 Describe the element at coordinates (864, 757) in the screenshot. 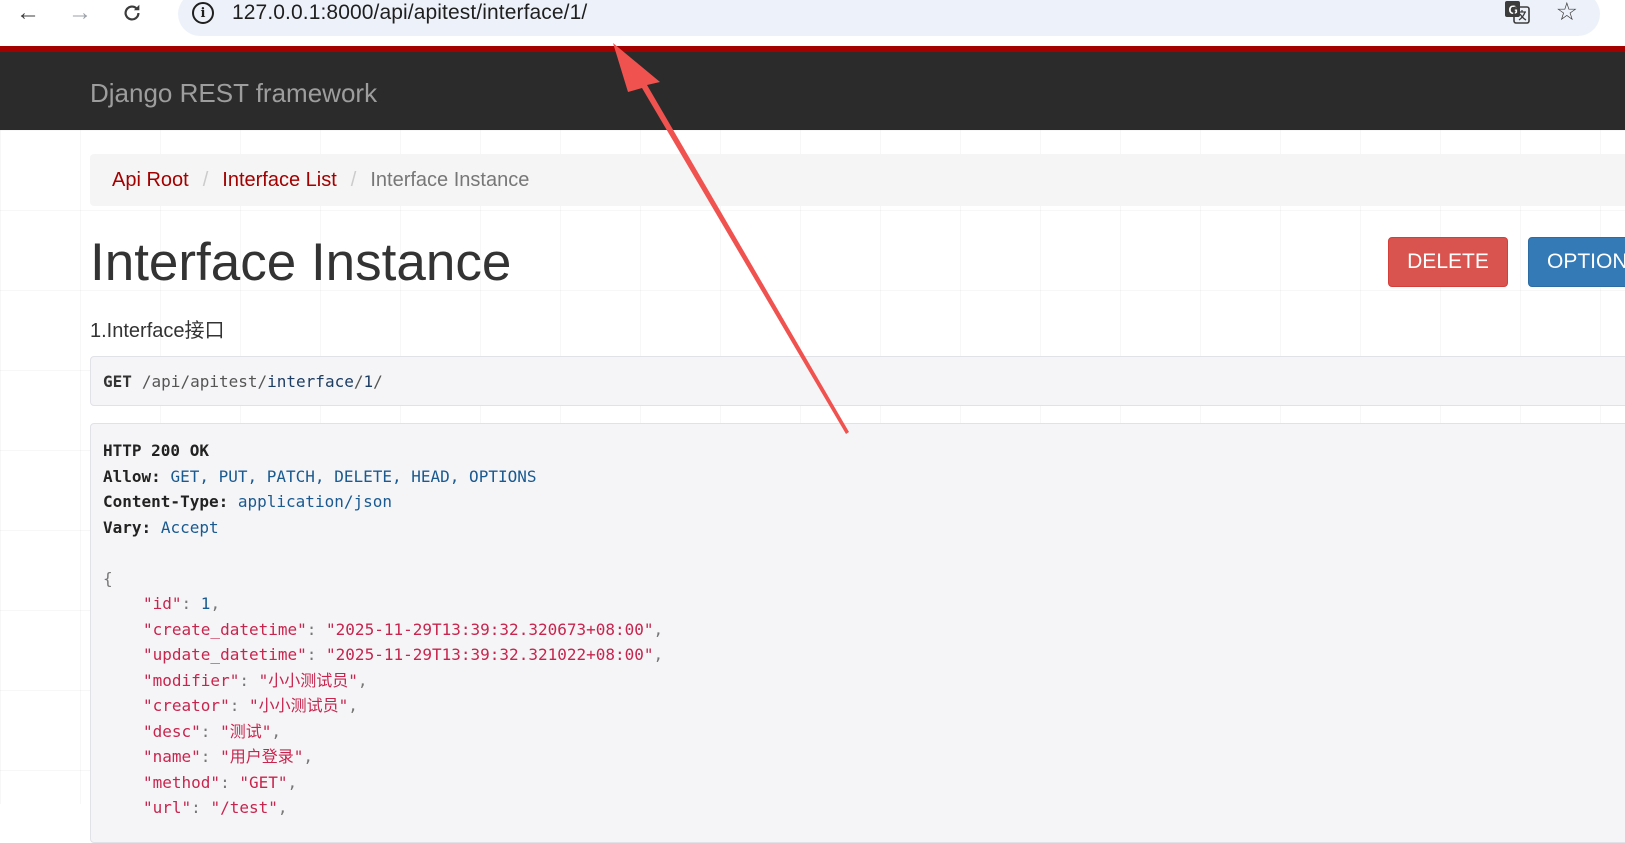

I see `json-field-line: "name": "用户登录",` at that location.